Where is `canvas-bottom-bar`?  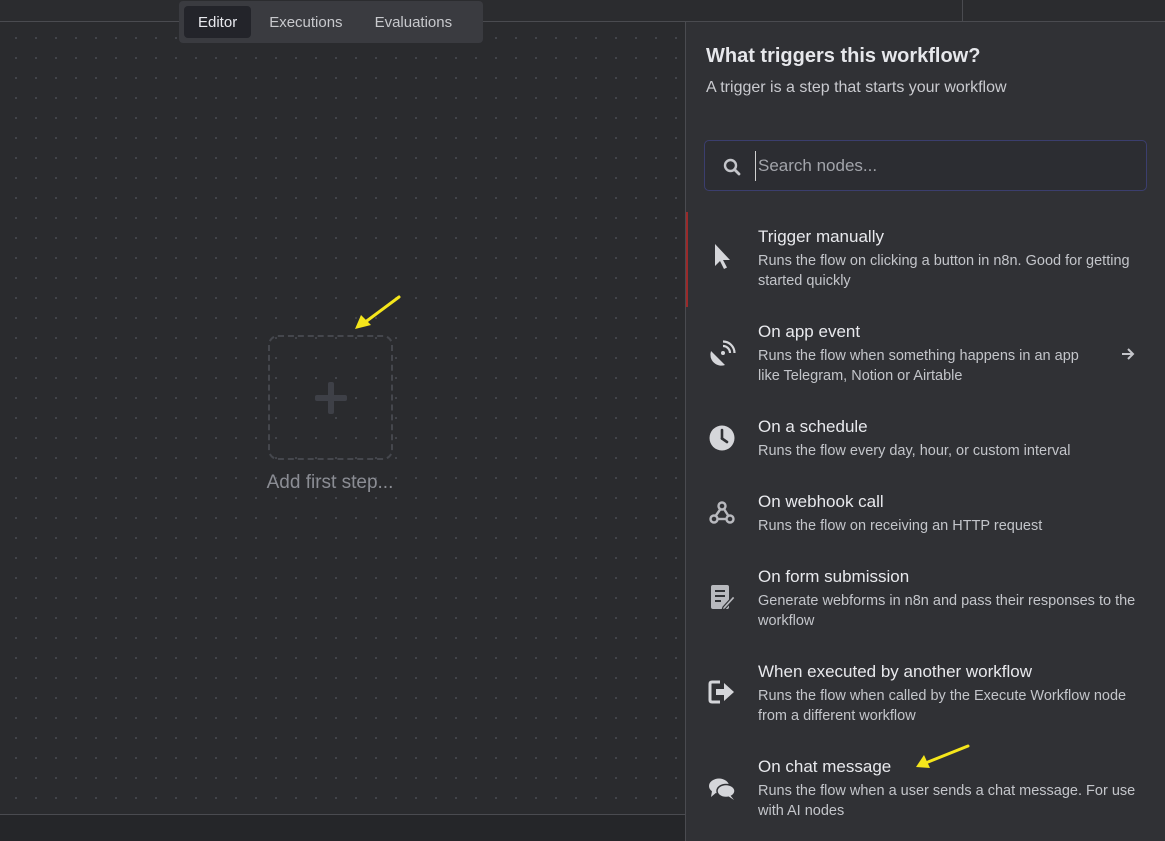 canvas-bottom-bar is located at coordinates (343, 827).